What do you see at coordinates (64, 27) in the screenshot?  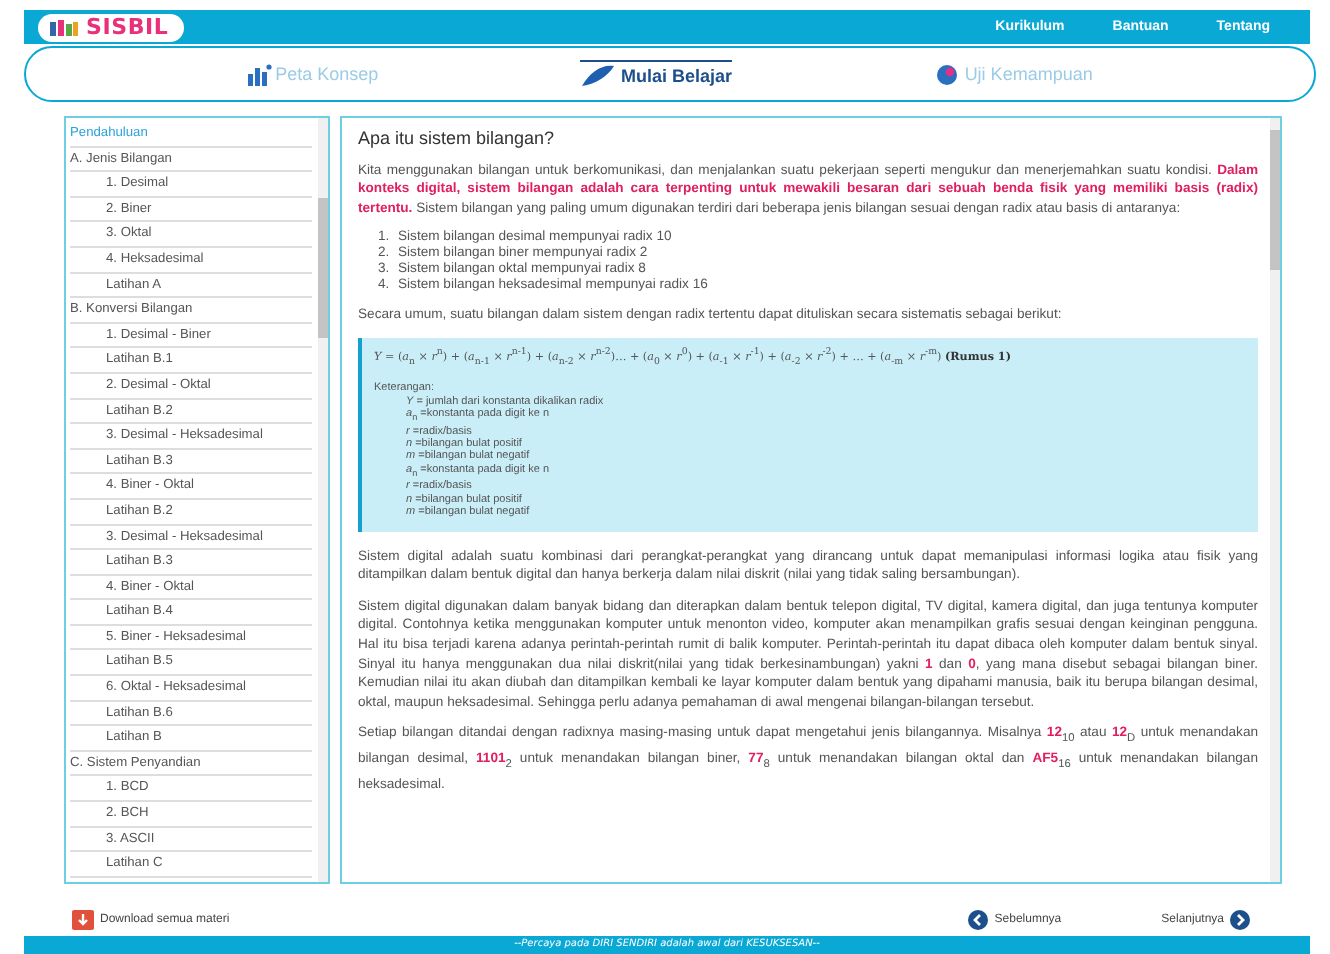 I see `books-icon` at bounding box center [64, 27].